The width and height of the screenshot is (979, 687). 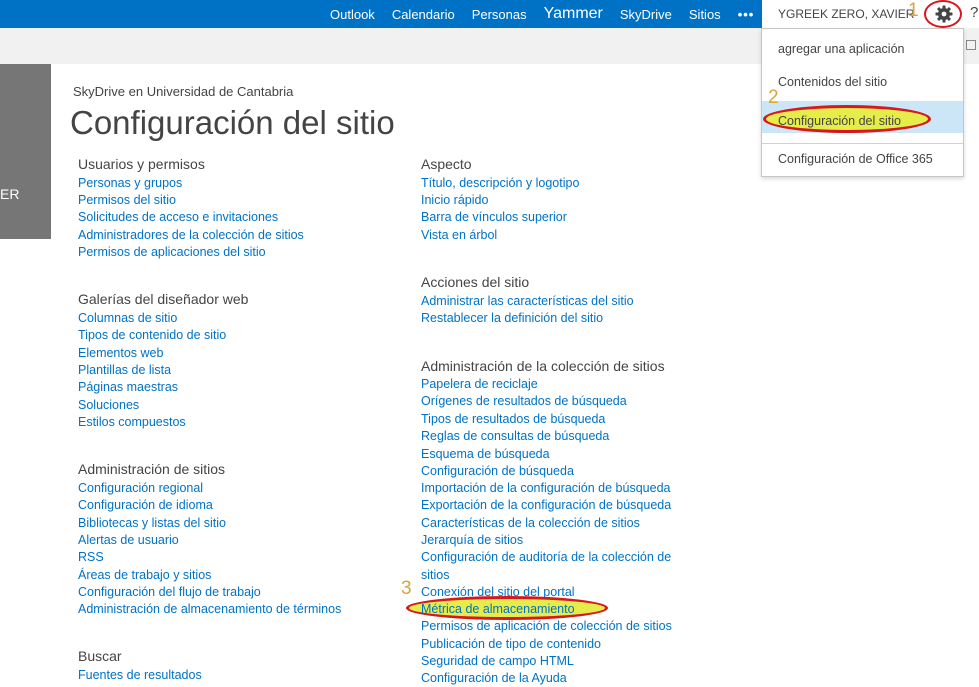 I want to click on site-logo-label: ER, so click(x=10, y=194).